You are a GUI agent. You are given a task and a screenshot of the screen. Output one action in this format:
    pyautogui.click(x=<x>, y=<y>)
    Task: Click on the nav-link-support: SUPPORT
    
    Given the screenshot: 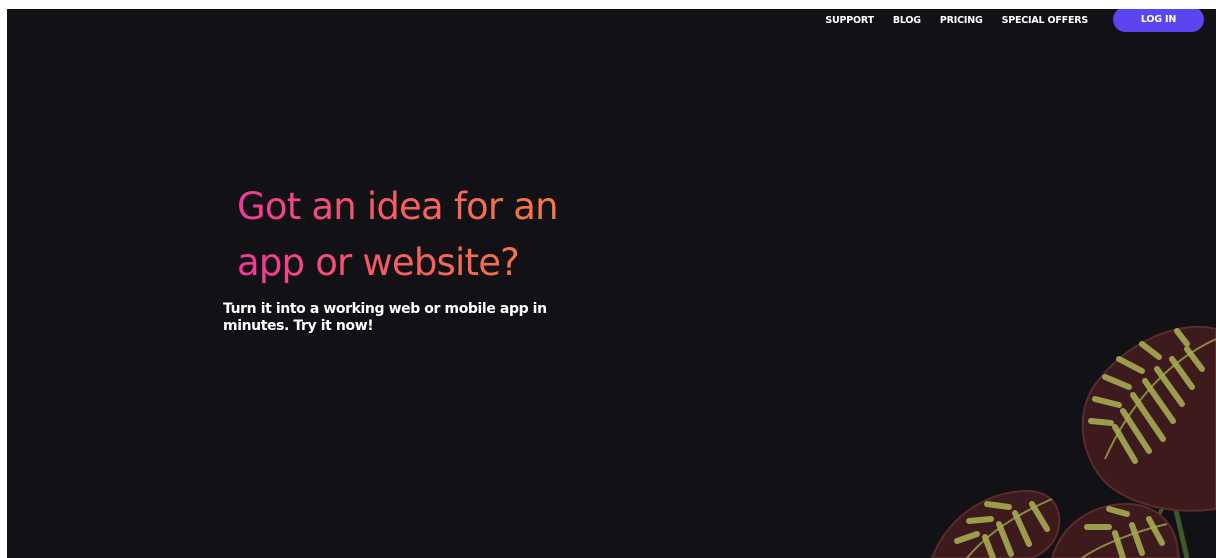 What is the action you would take?
    pyautogui.click(x=849, y=20)
    